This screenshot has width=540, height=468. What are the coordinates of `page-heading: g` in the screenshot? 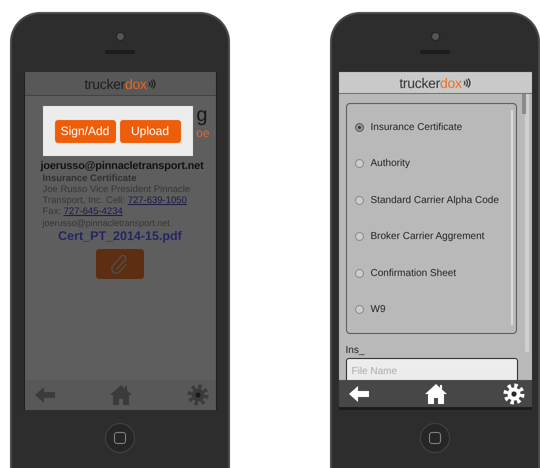 It's located at (201, 115).